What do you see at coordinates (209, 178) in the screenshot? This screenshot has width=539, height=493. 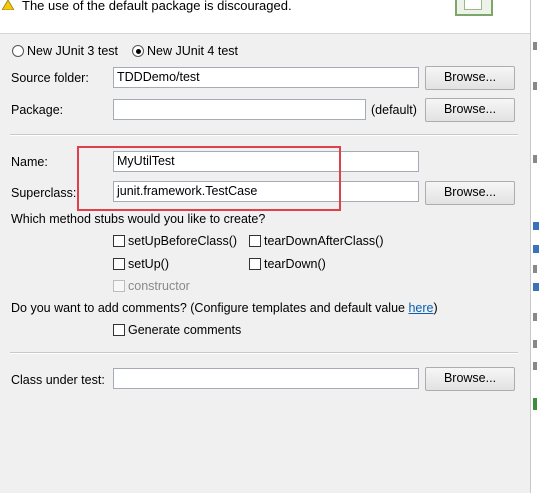 I see `highlight-annotation` at bounding box center [209, 178].